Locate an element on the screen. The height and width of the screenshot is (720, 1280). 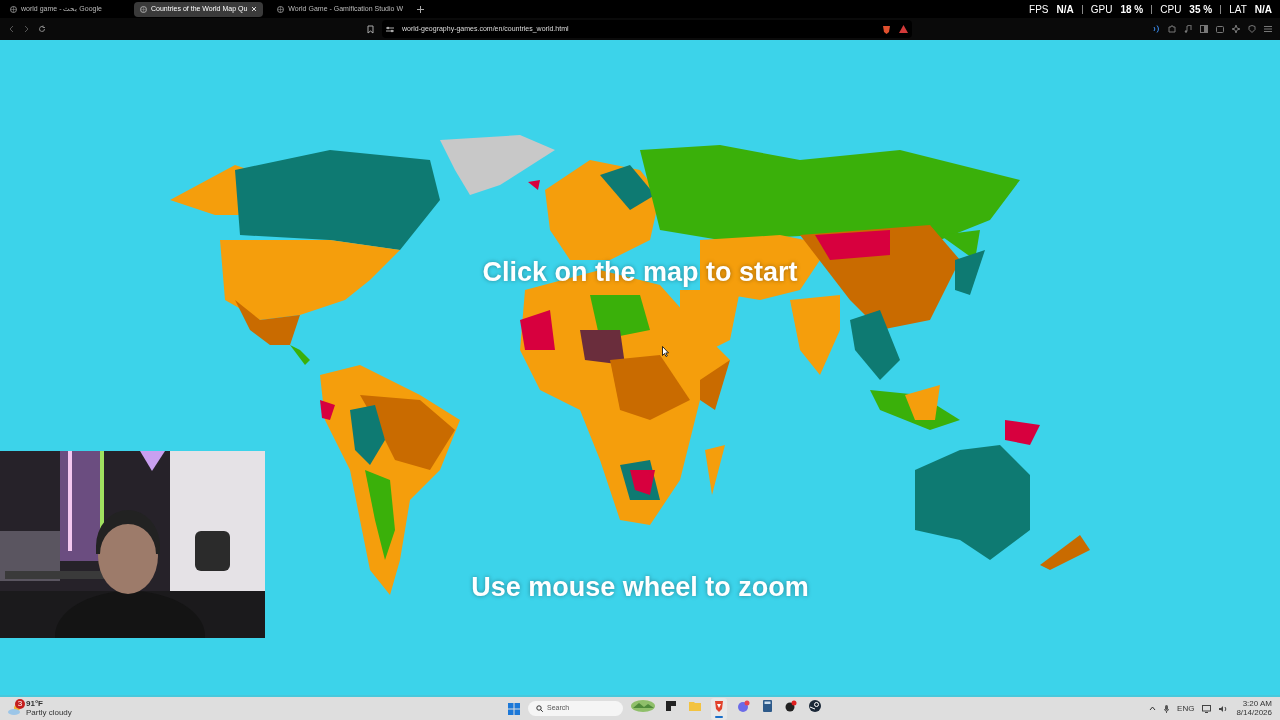
temperature: 91°F is located at coordinates (35, 704).